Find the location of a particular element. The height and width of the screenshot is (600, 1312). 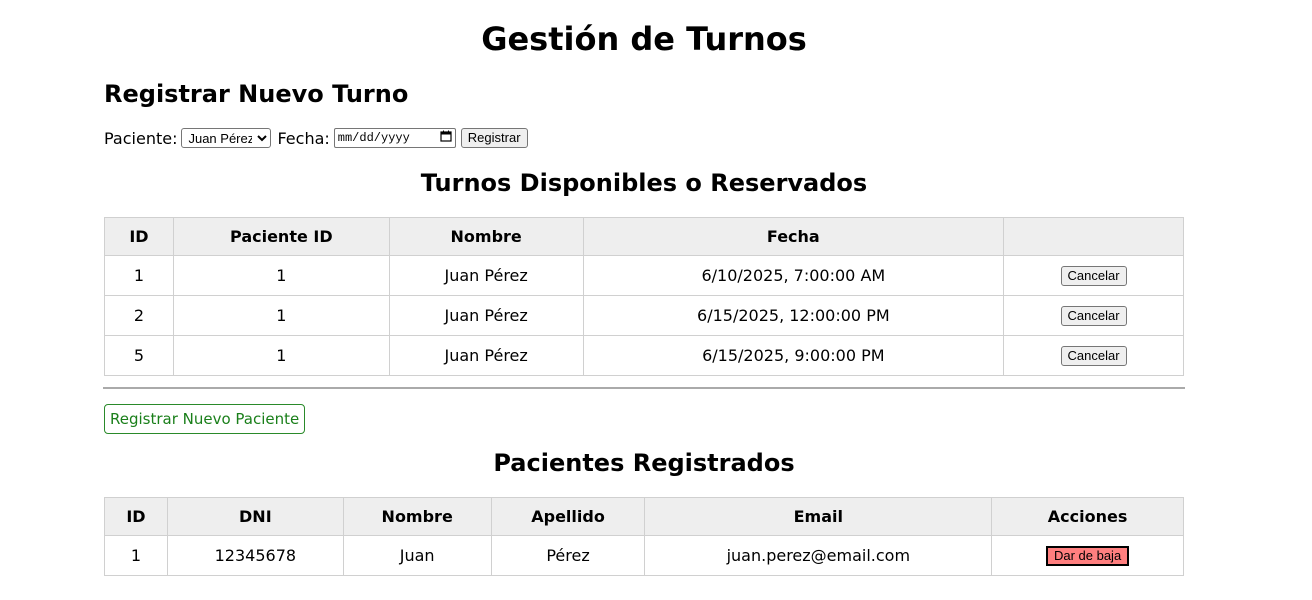

column-header-fecha: Fecha is located at coordinates (793, 236).